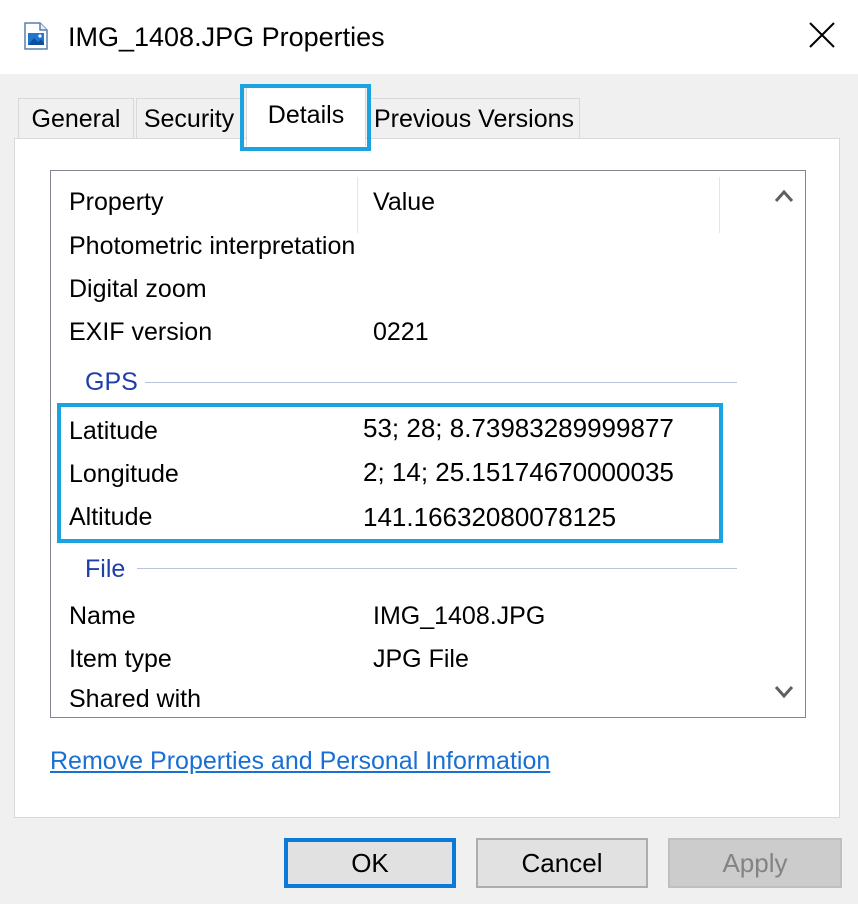 The width and height of the screenshot is (858, 904). Describe the element at coordinates (113, 431) in the screenshot. I see `row-label-latitude: Latitude` at that location.